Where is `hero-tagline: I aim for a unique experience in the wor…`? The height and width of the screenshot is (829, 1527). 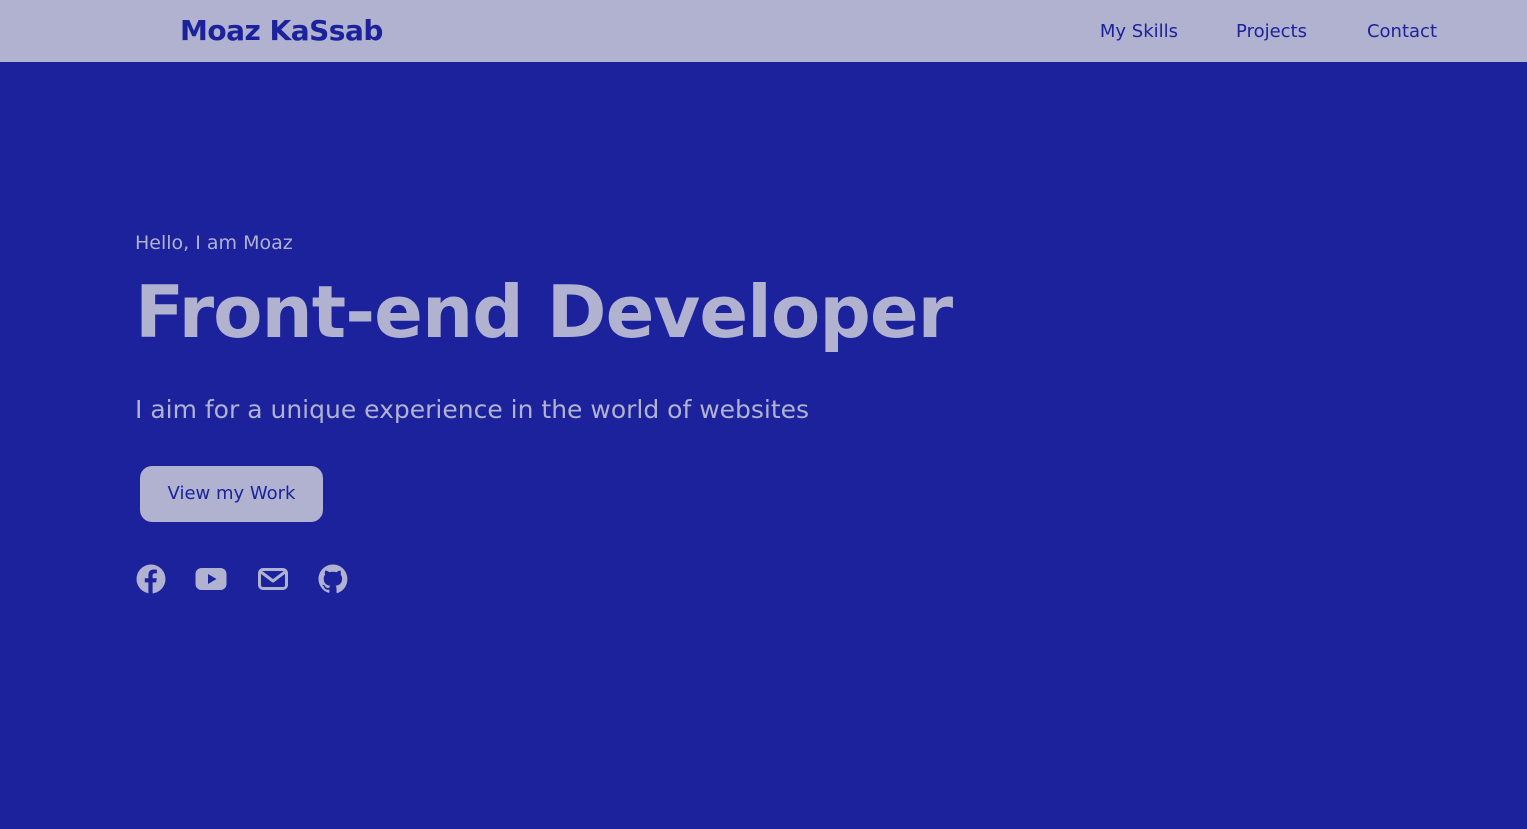
hero-tagline: I aim for a unique experience in the wor… is located at coordinates (472, 409).